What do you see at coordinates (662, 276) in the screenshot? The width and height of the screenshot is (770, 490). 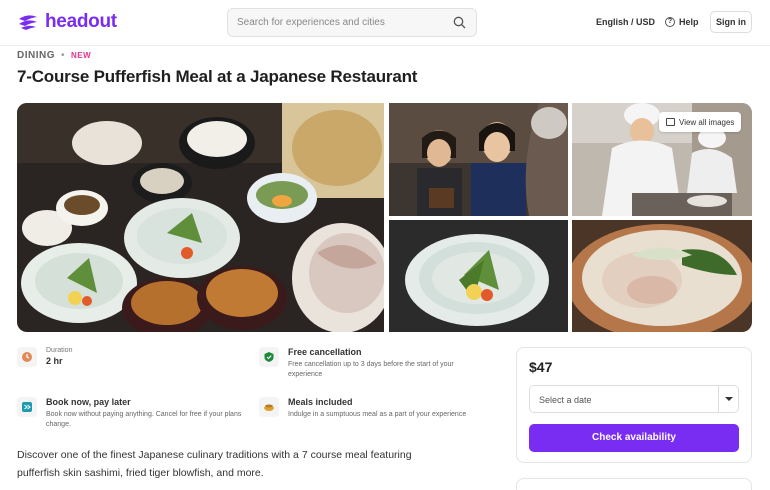 I see `gallery-image-hotpot` at bounding box center [662, 276].